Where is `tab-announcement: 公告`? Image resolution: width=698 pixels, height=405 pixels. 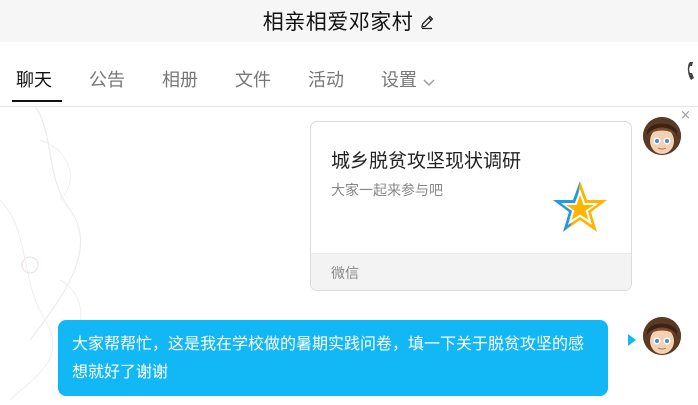 tab-announcement: 公告 is located at coordinates (107, 79).